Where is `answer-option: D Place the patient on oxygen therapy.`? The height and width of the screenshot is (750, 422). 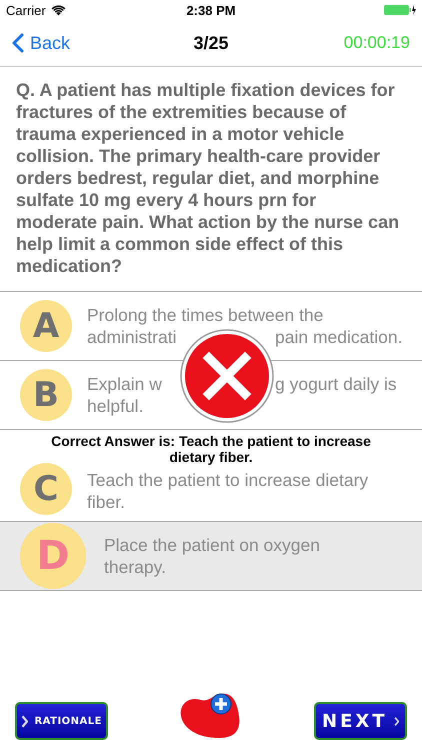 answer-option: D Place the patient on oxygen therapy. is located at coordinates (211, 556).